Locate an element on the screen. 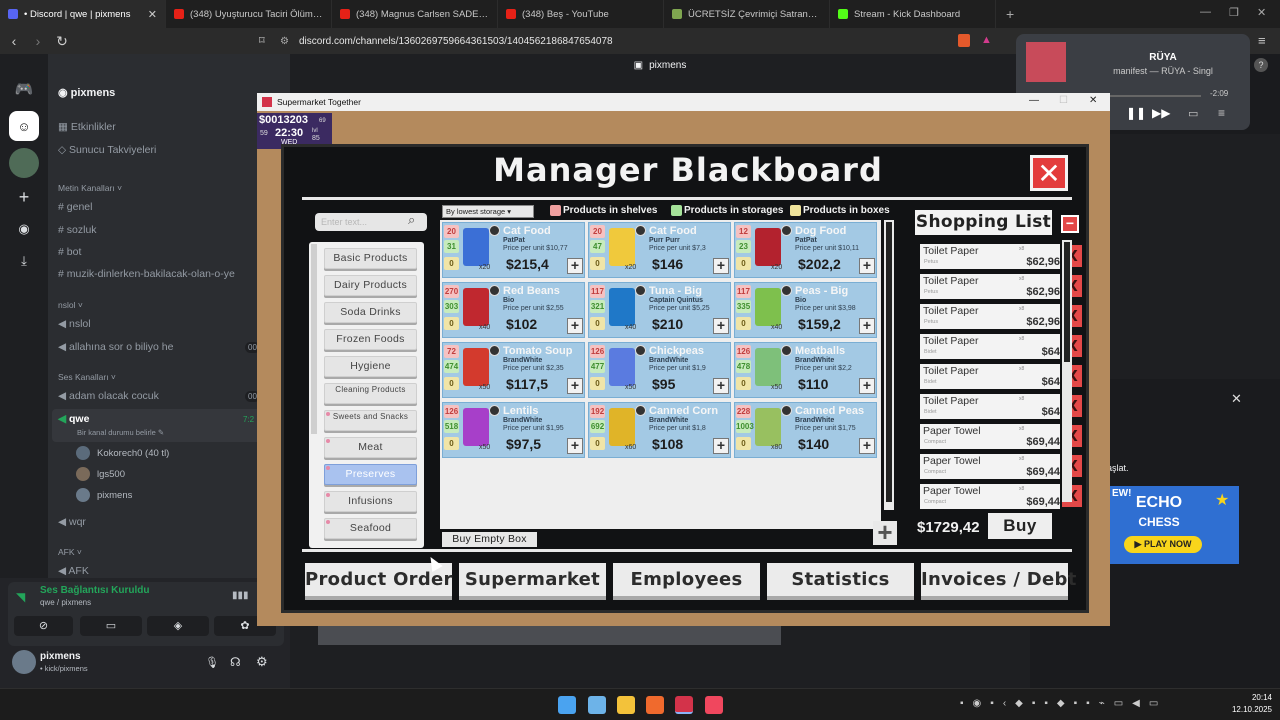  new-tab-button: + is located at coordinates (1010, 14).